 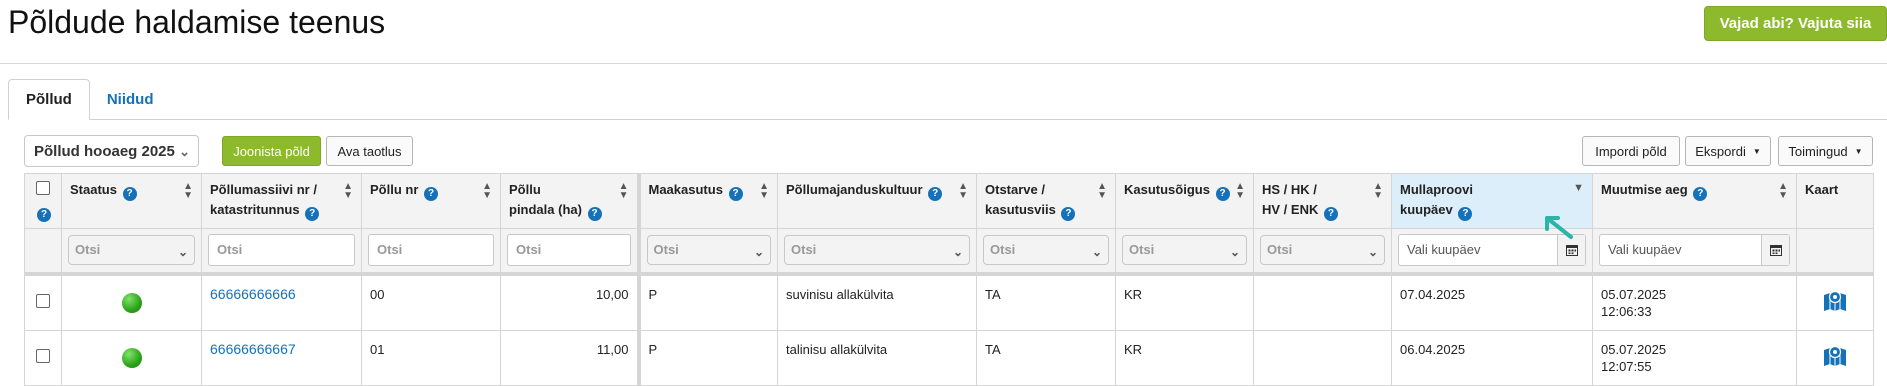 What do you see at coordinates (707, 201) in the screenshot?
I see `col-maakasutus: Maakasutus ? ▲ ▼` at bounding box center [707, 201].